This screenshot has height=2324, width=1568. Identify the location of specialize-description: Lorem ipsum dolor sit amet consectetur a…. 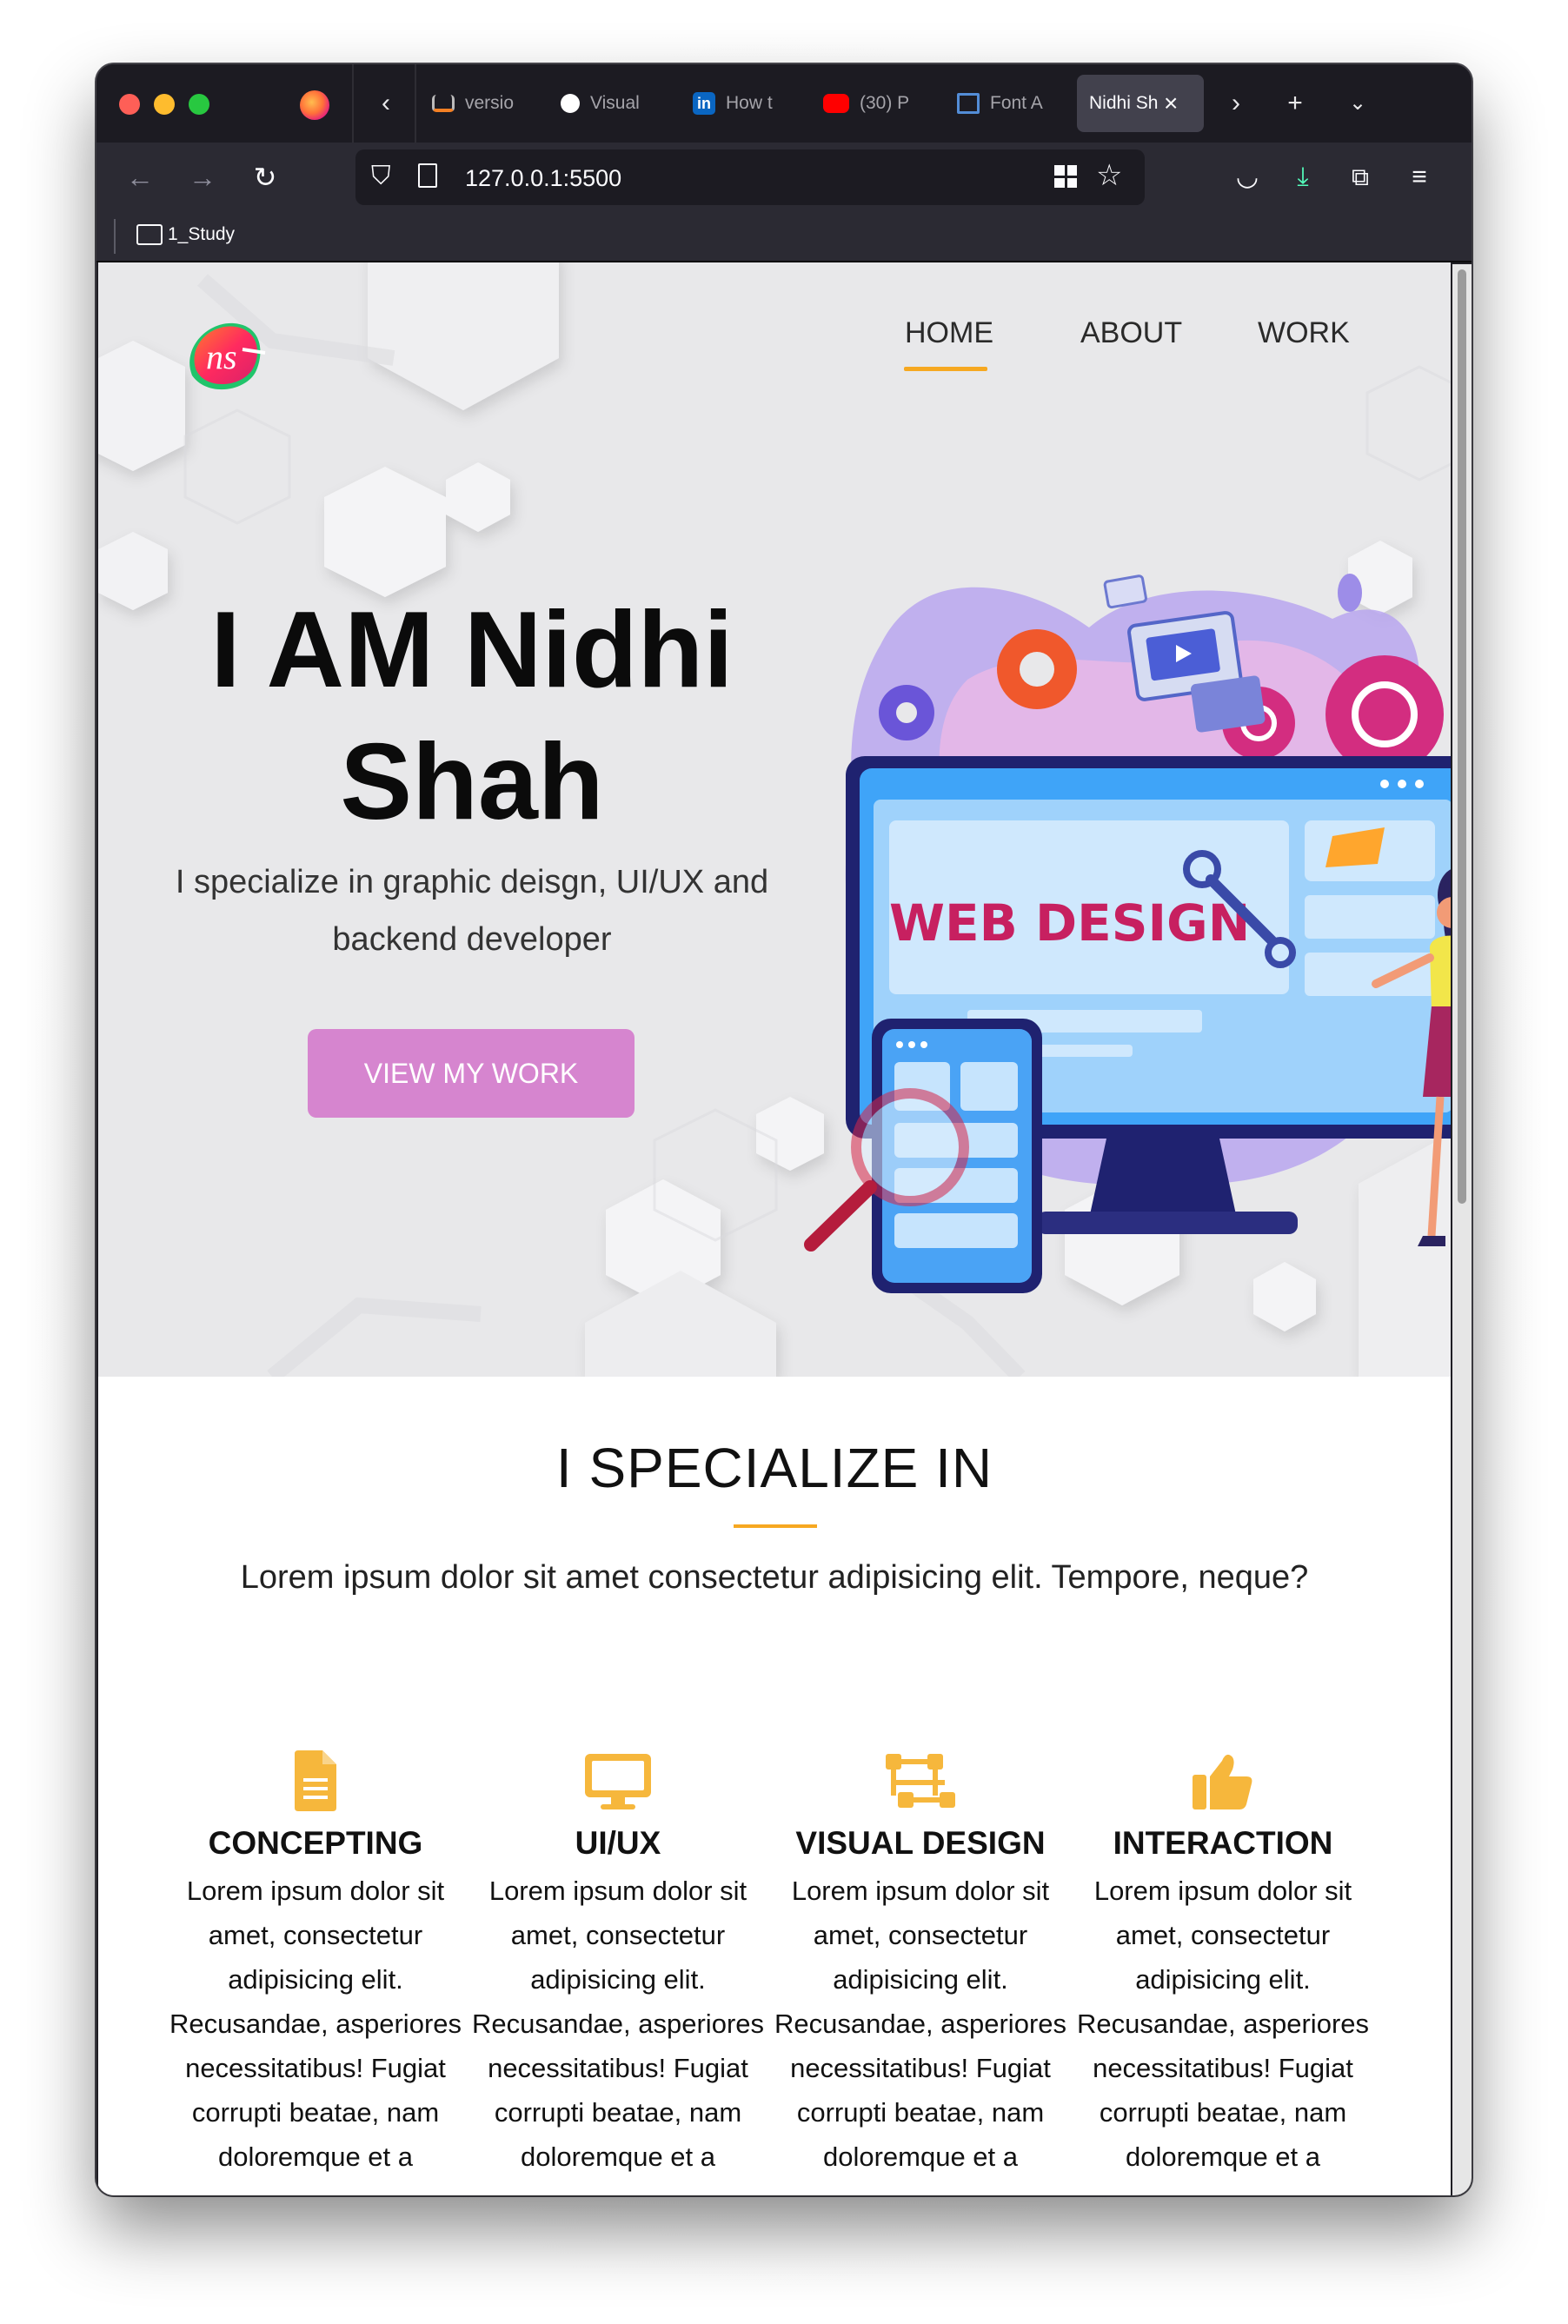
(774, 1578).